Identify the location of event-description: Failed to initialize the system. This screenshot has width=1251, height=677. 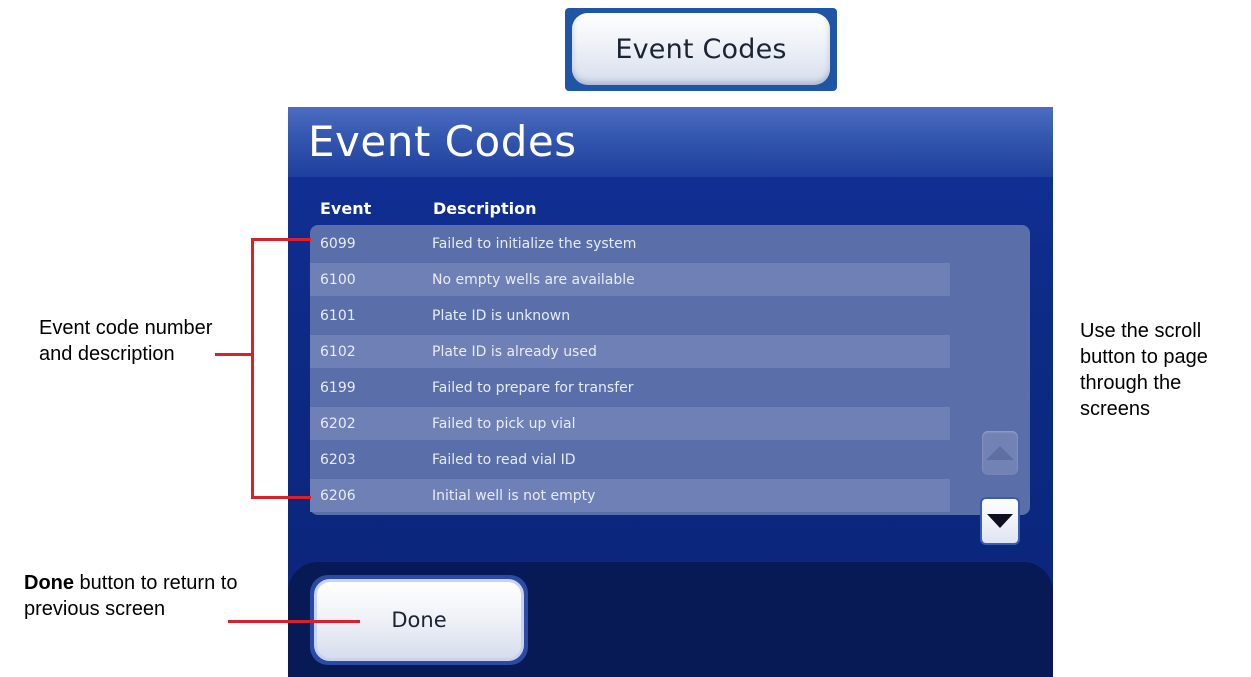
(534, 243).